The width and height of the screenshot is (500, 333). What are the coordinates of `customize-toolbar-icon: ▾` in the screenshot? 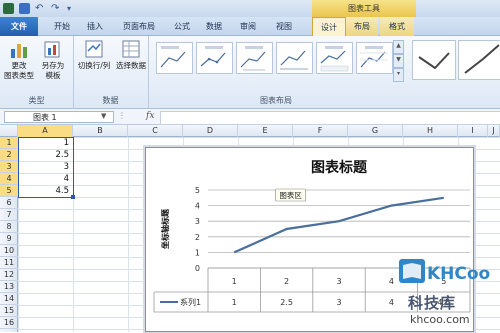 It's located at (72, 8).